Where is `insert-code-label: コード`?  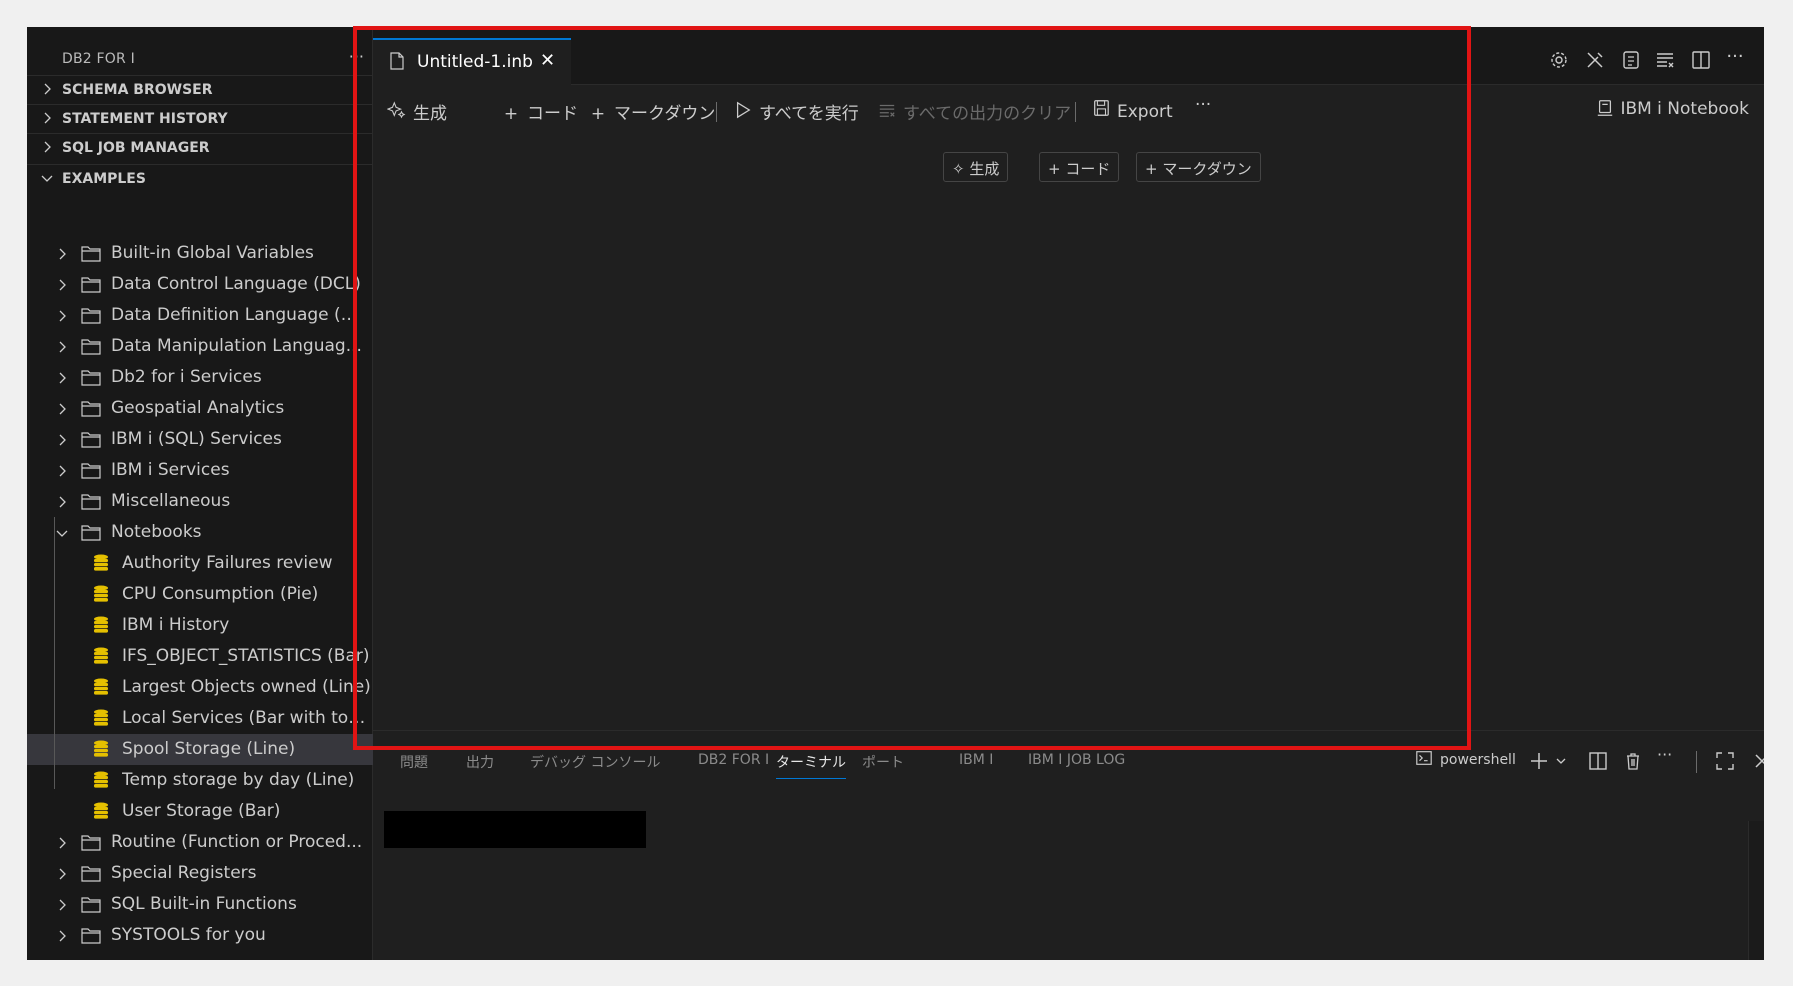
insert-code-label: コード is located at coordinates (1088, 169).